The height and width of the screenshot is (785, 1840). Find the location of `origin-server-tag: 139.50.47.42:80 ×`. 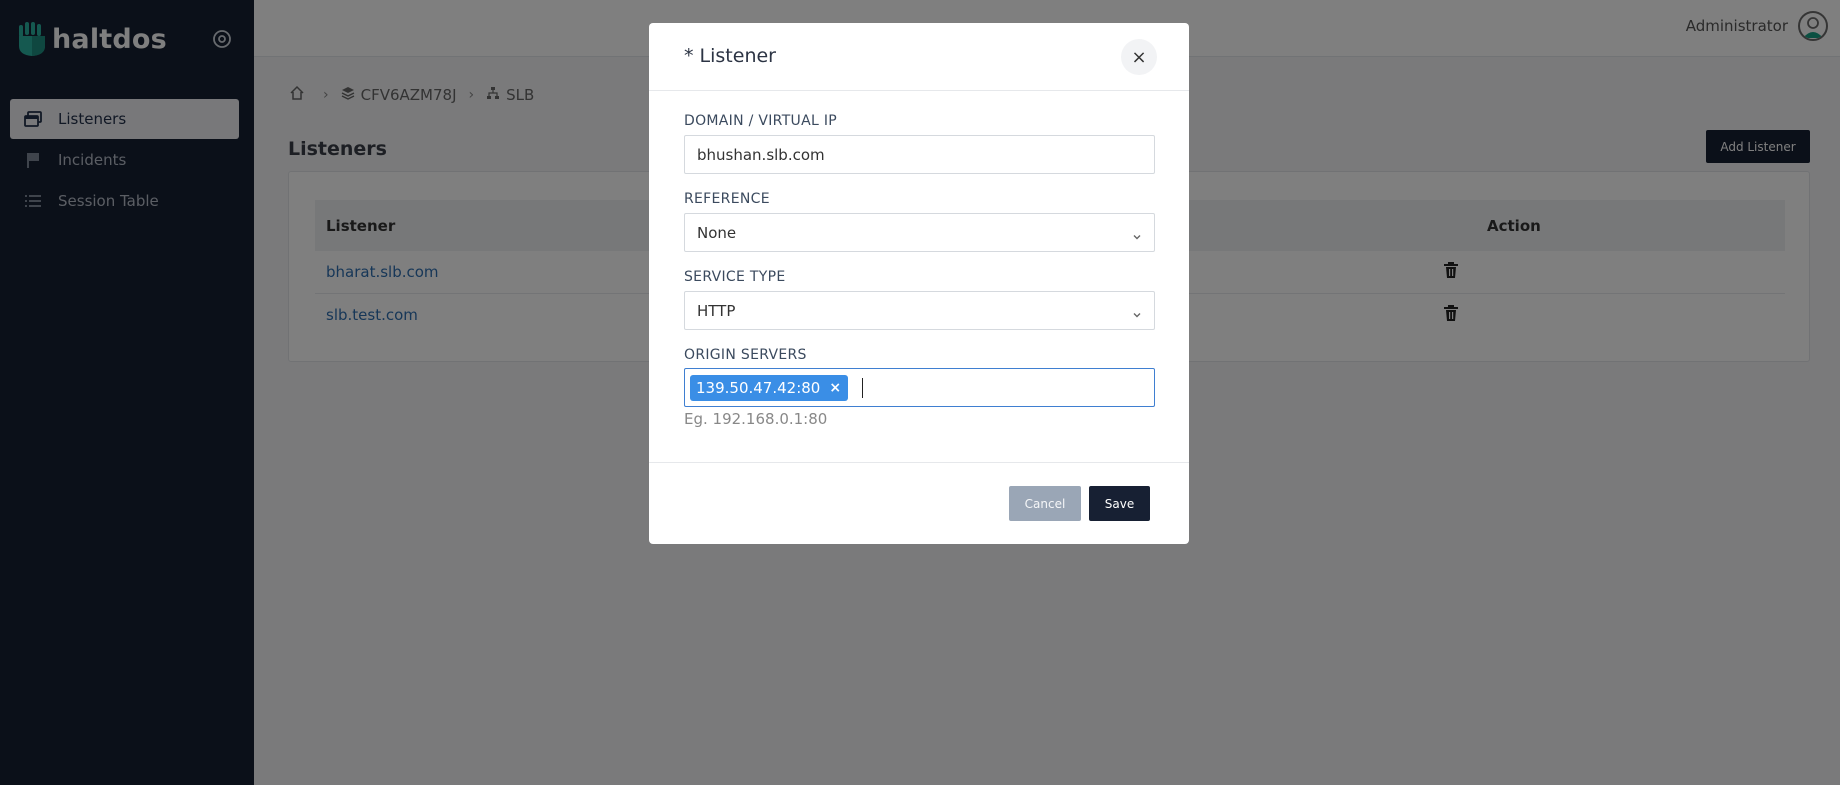

origin-server-tag: 139.50.47.42:80 × is located at coordinates (769, 387).